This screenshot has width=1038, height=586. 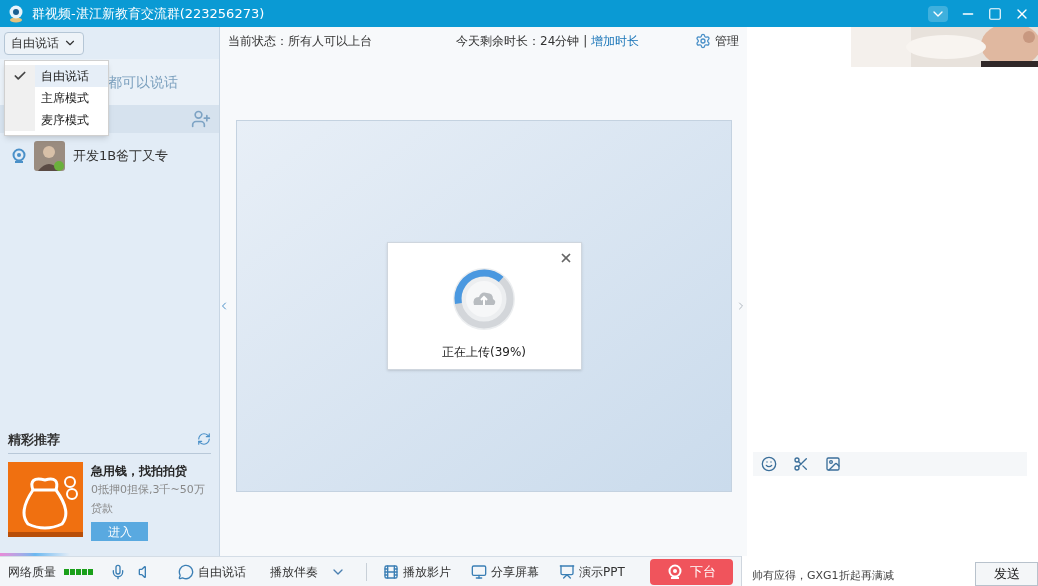 What do you see at coordinates (32, 572) in the screenshot?
I see `network-label: 网络质量` at bounding box center [32, 572].